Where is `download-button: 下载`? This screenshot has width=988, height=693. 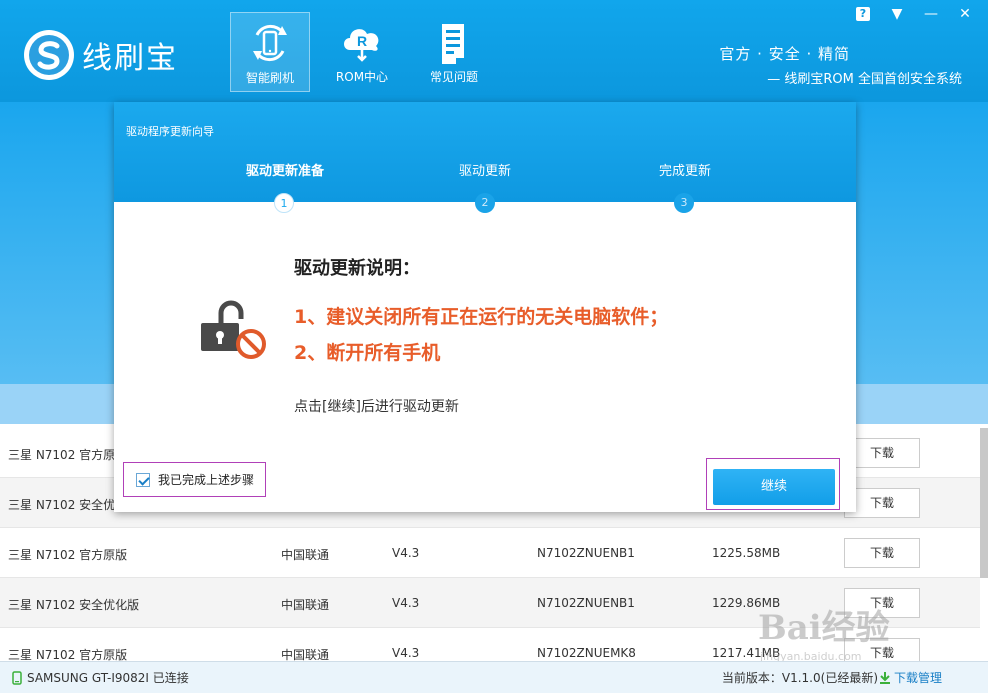
download-button: 下载 is located at coordinates (882, 553).